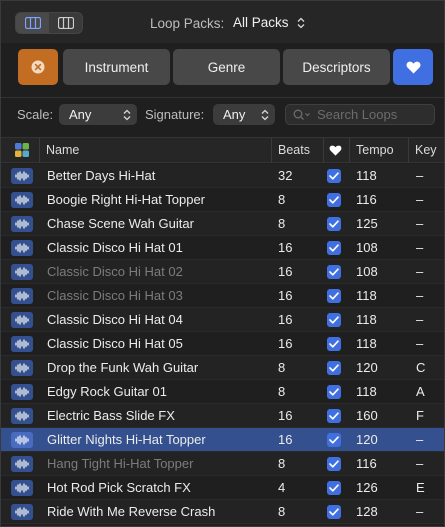  Describe the element at coordinates (32, 23) in the screenshot. I see `view-button-columns` at that location.